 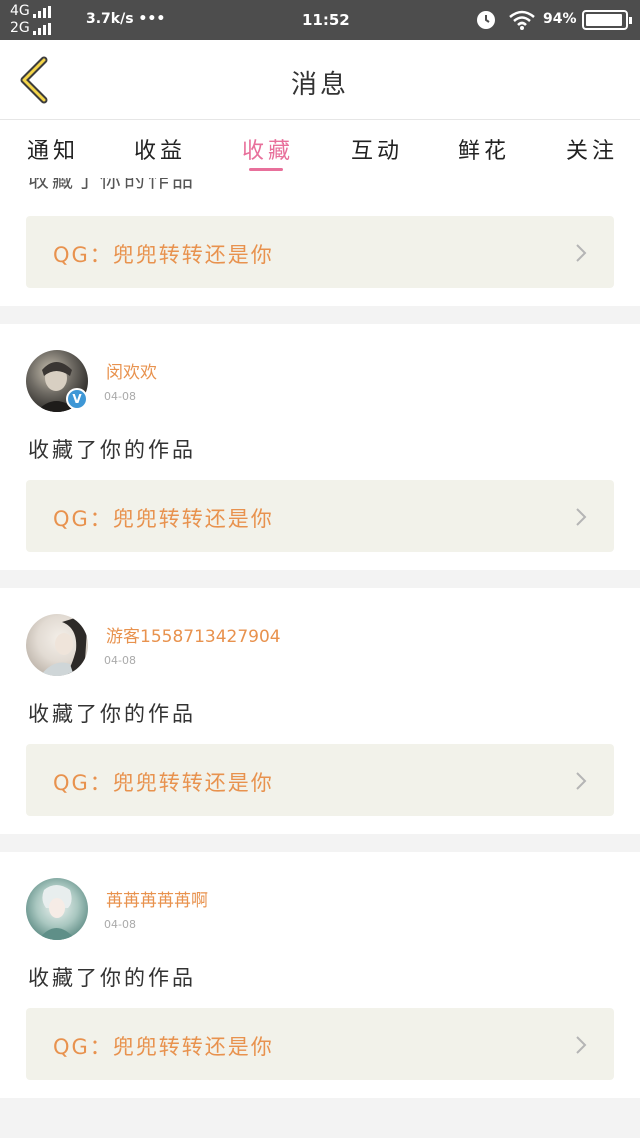 I want to click on tab-follow: 关注, so click(x=592, y=149).